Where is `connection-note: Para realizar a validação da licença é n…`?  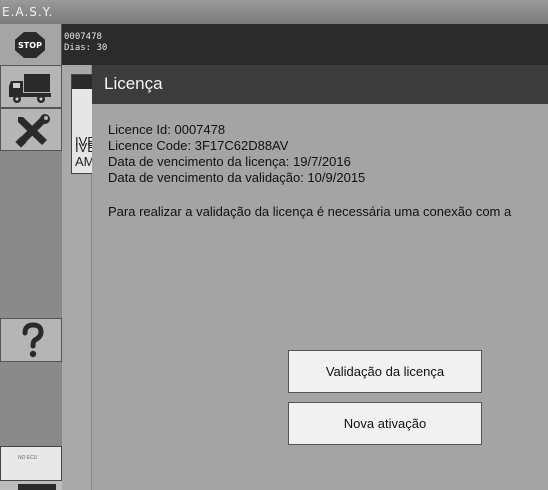
connection-note: Para realizar a validação da licença é n… is located at coordinates (310, 211).